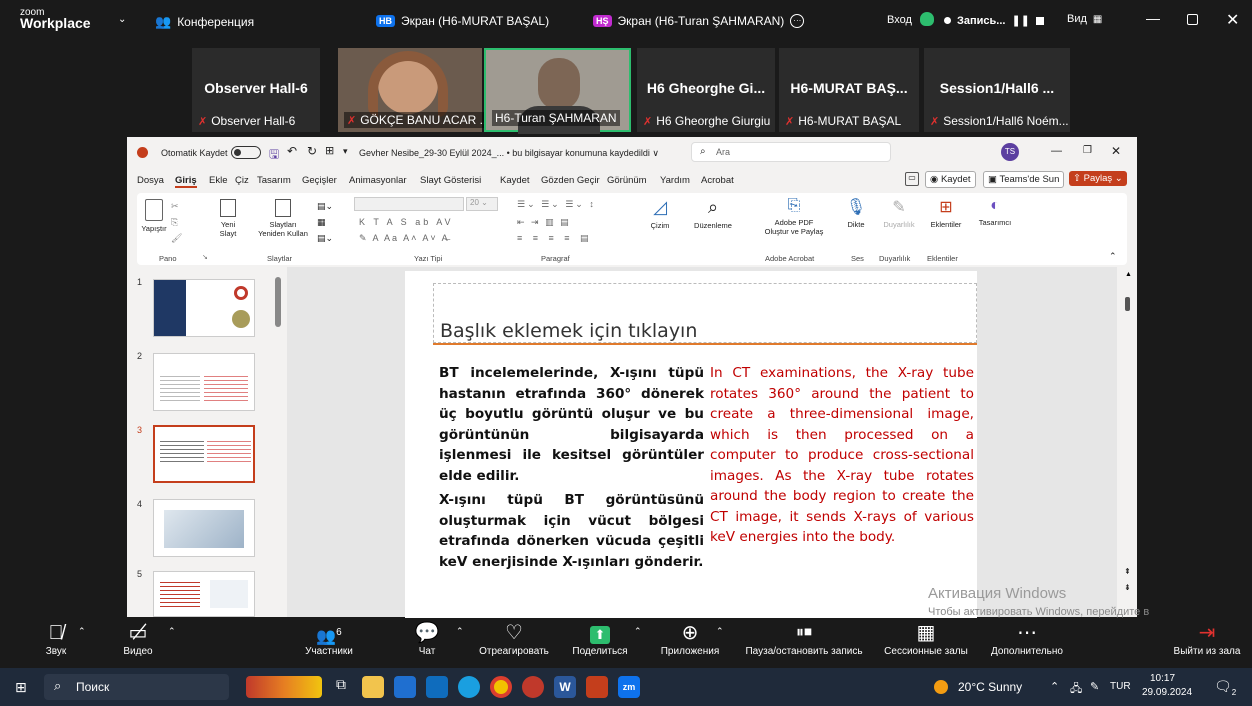 The width and height of the screenshot is (1252, 706). Describe the element at coordinates (600, 638) in the screenshot. I see `share-screen-button: ⬆ Поделиться` at that location.